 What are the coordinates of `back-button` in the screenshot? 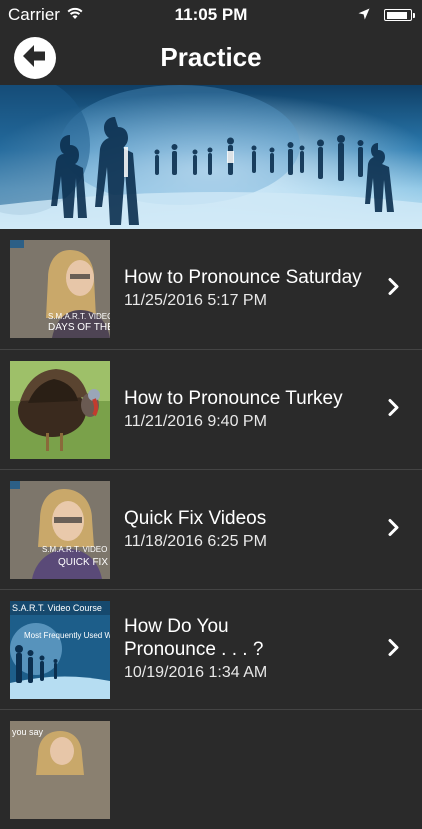 It's located at (35, 58).